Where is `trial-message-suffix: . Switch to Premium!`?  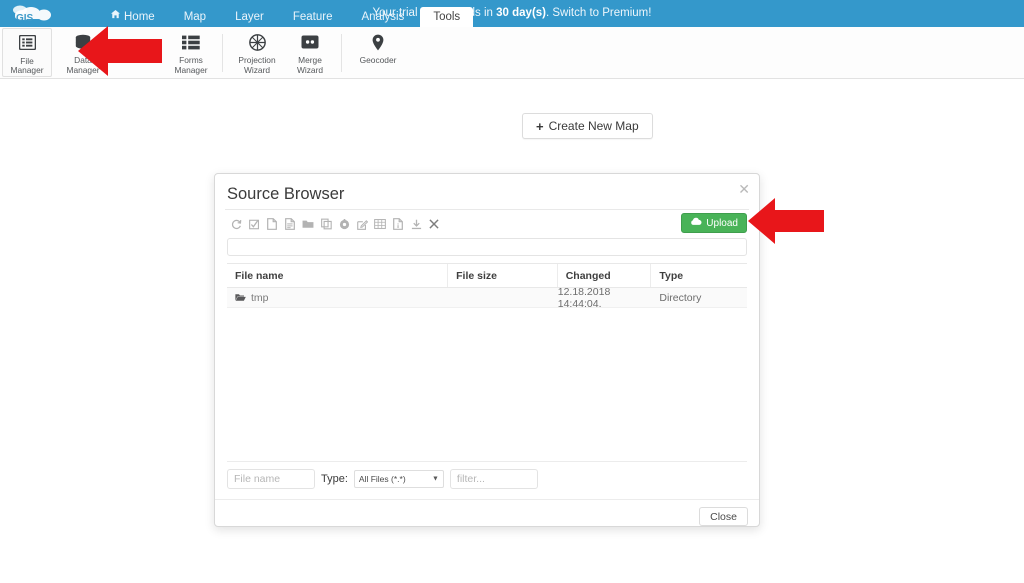 trial-message-suffix: . Switch to Premium! is located at coordinates (599, 13).